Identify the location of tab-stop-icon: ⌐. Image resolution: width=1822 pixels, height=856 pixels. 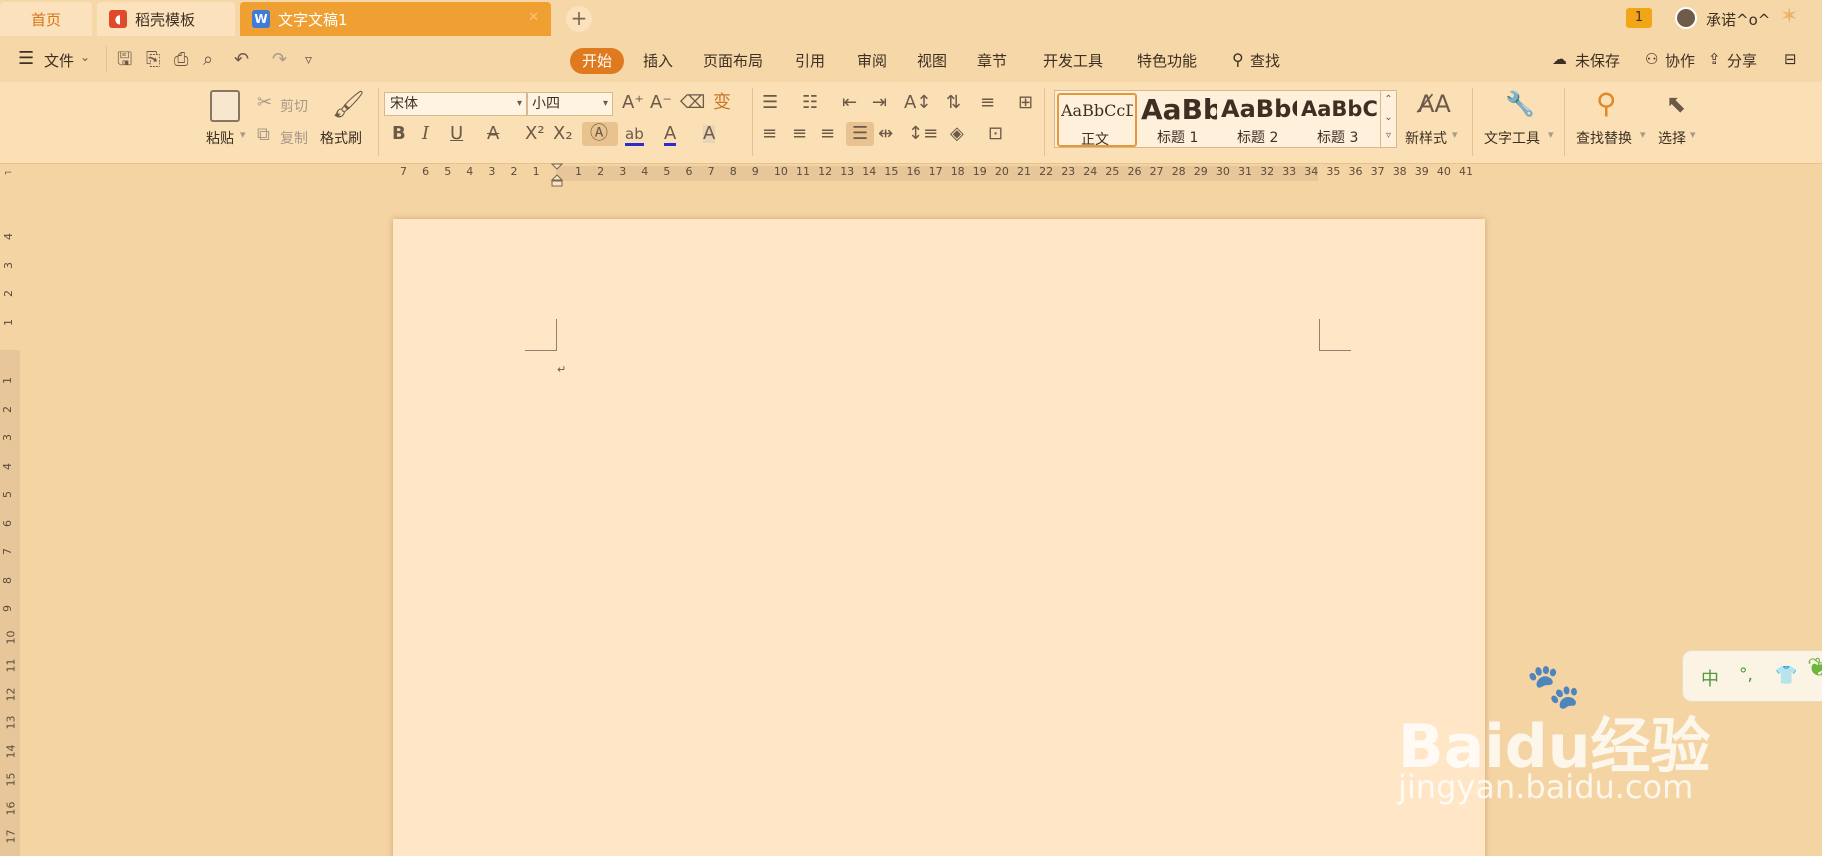
(8, 173).